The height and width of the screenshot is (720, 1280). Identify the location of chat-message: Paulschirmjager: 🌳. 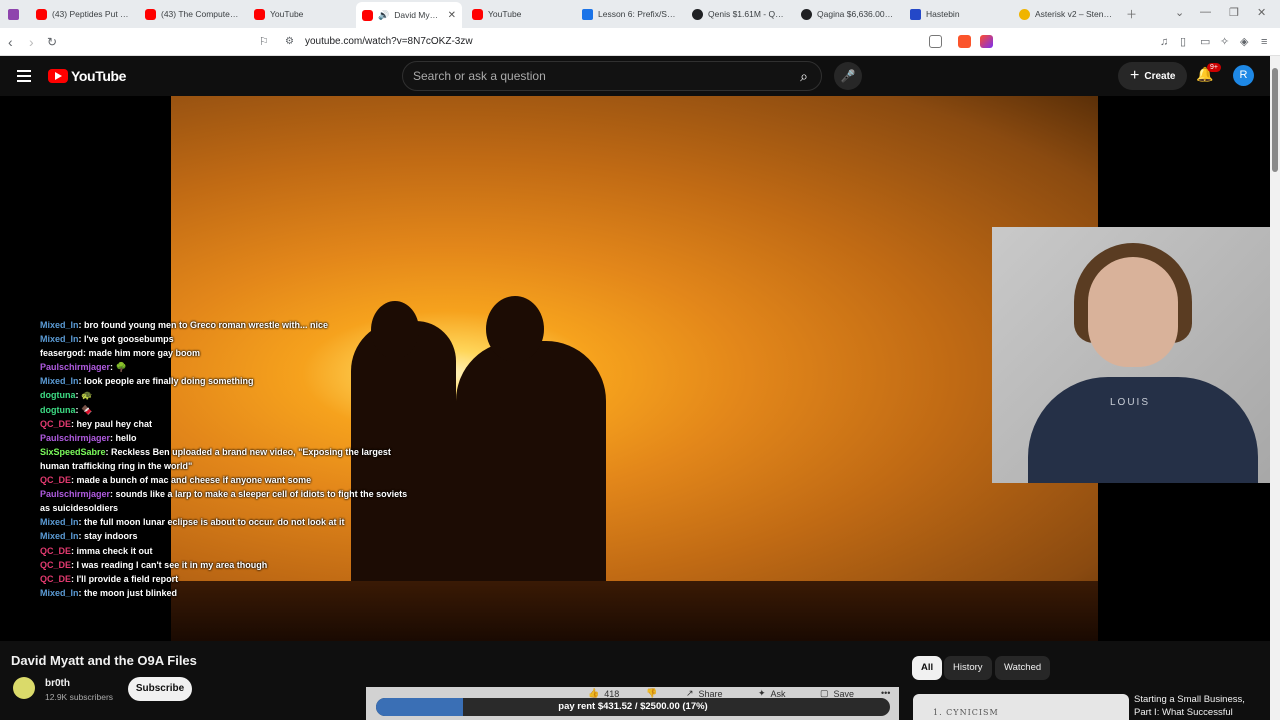
(83, 367).